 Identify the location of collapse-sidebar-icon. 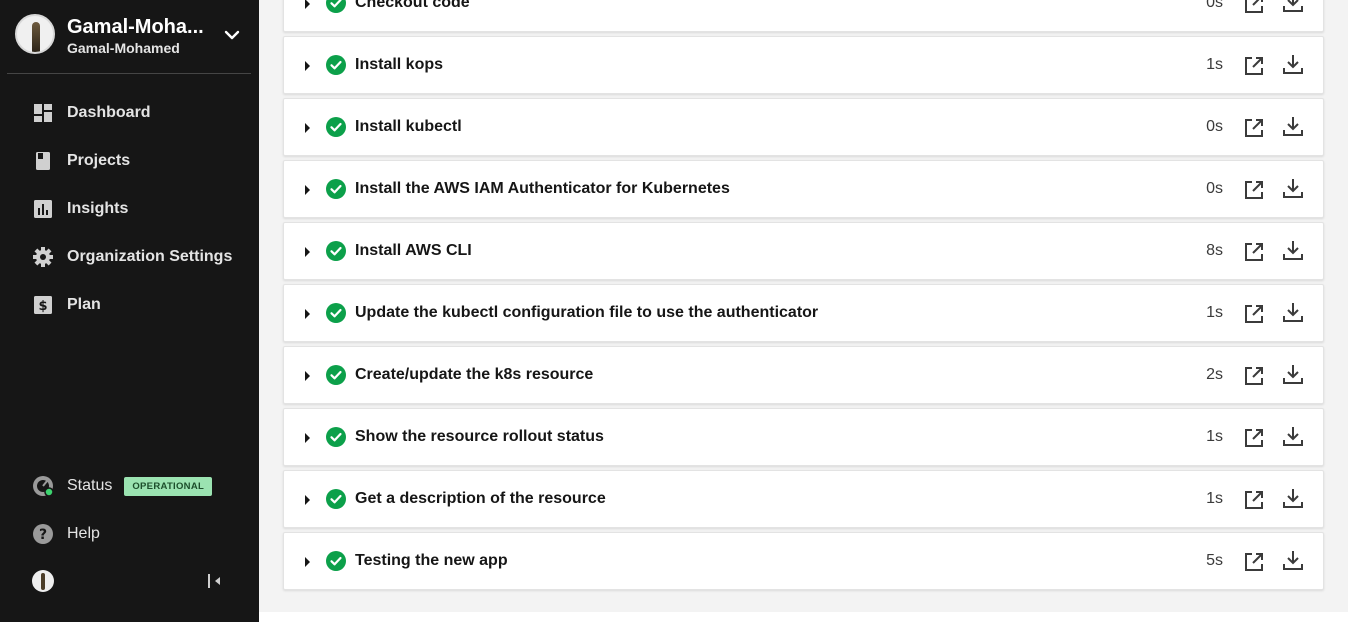
(215, 581).